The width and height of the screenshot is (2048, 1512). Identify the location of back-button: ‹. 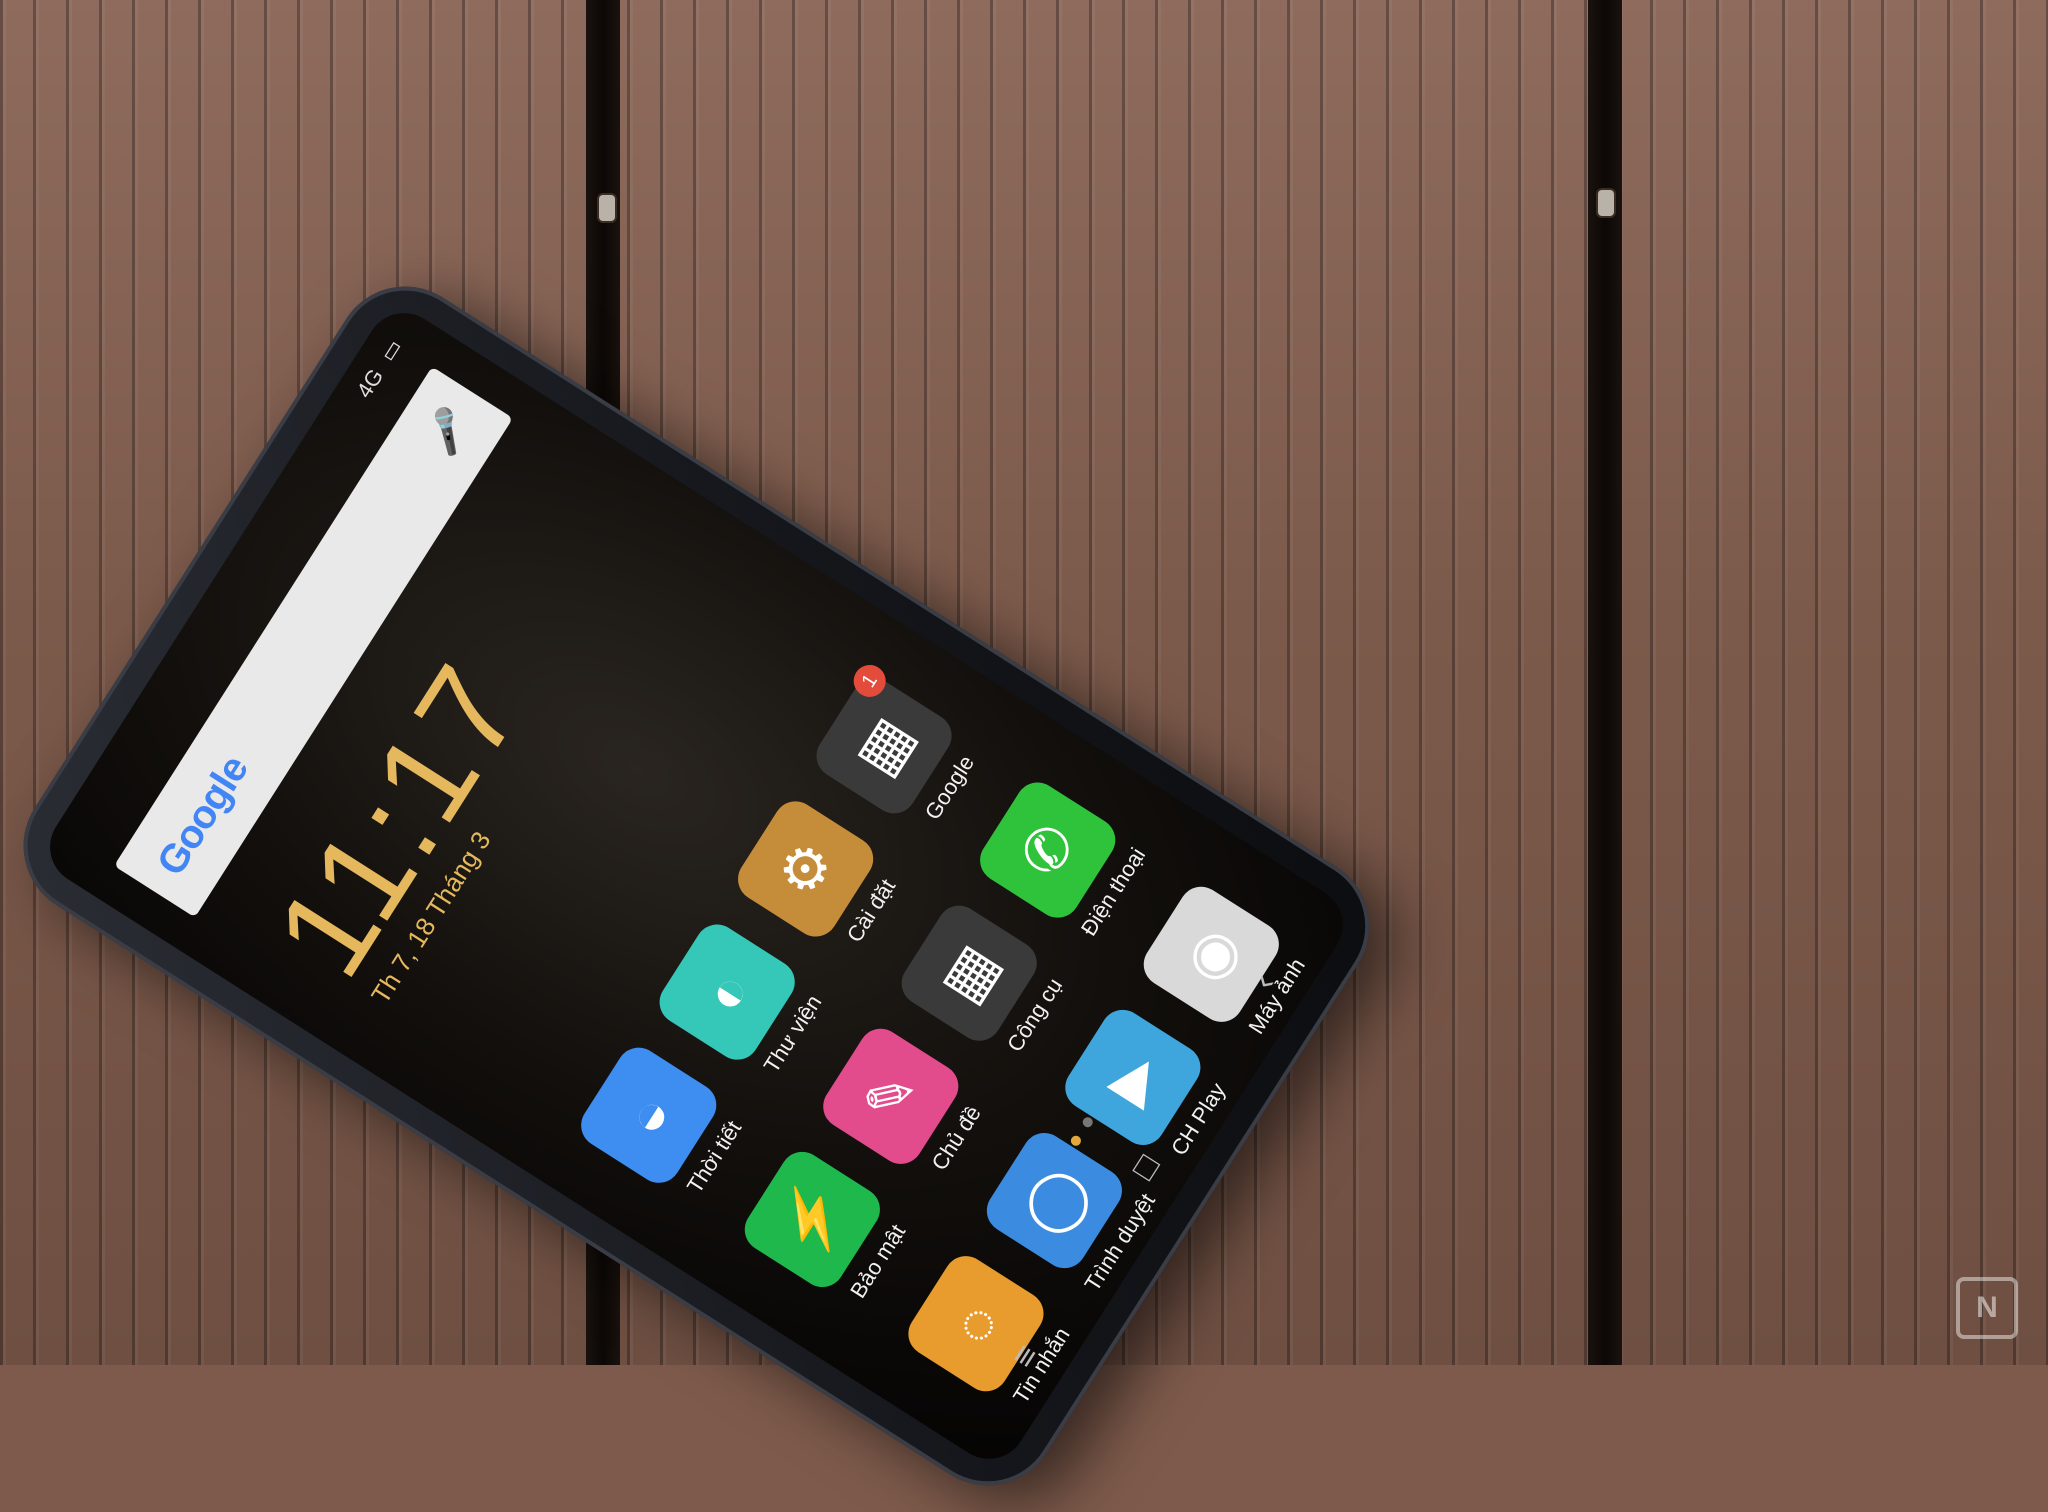
(1264, 982).